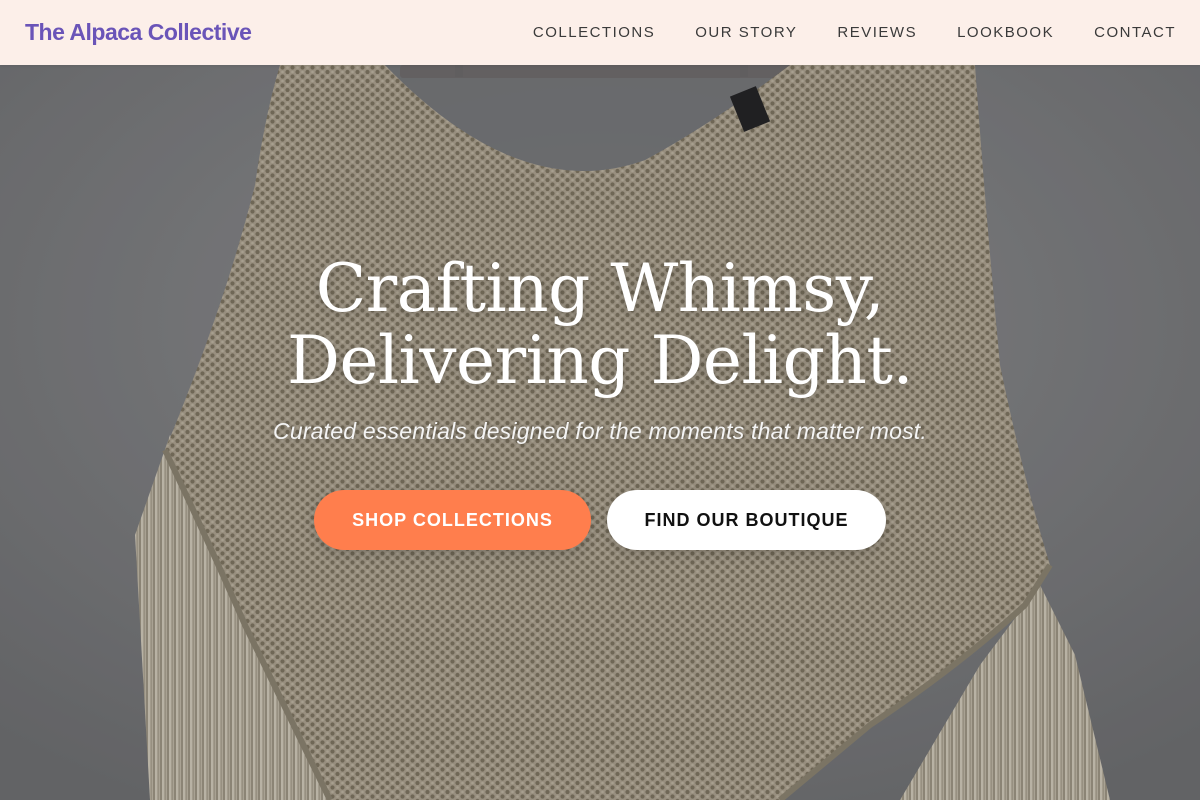 The height and width of the screenshot is (800, 1200). Describe the element at coordinates (138, 32) in the screenshot. I see `brand-logo: The Alpaca Collective` at that location.